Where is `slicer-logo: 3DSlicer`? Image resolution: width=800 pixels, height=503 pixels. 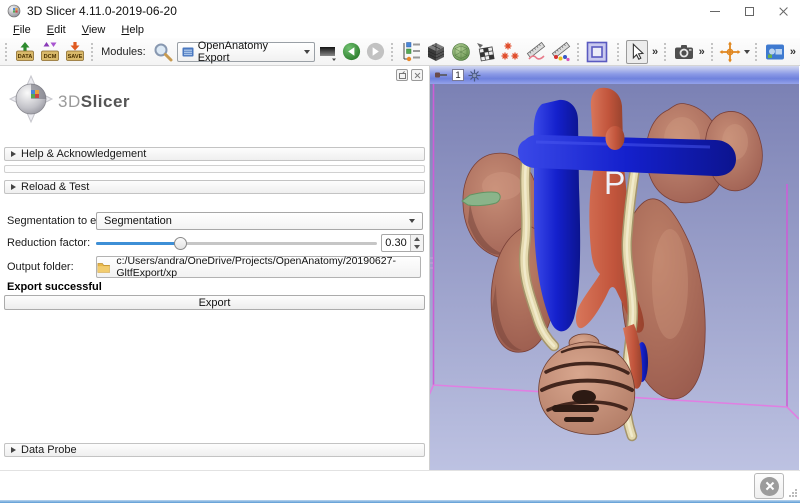
slicer-logo: 3DSlicer is located at coordinates (69, 99).